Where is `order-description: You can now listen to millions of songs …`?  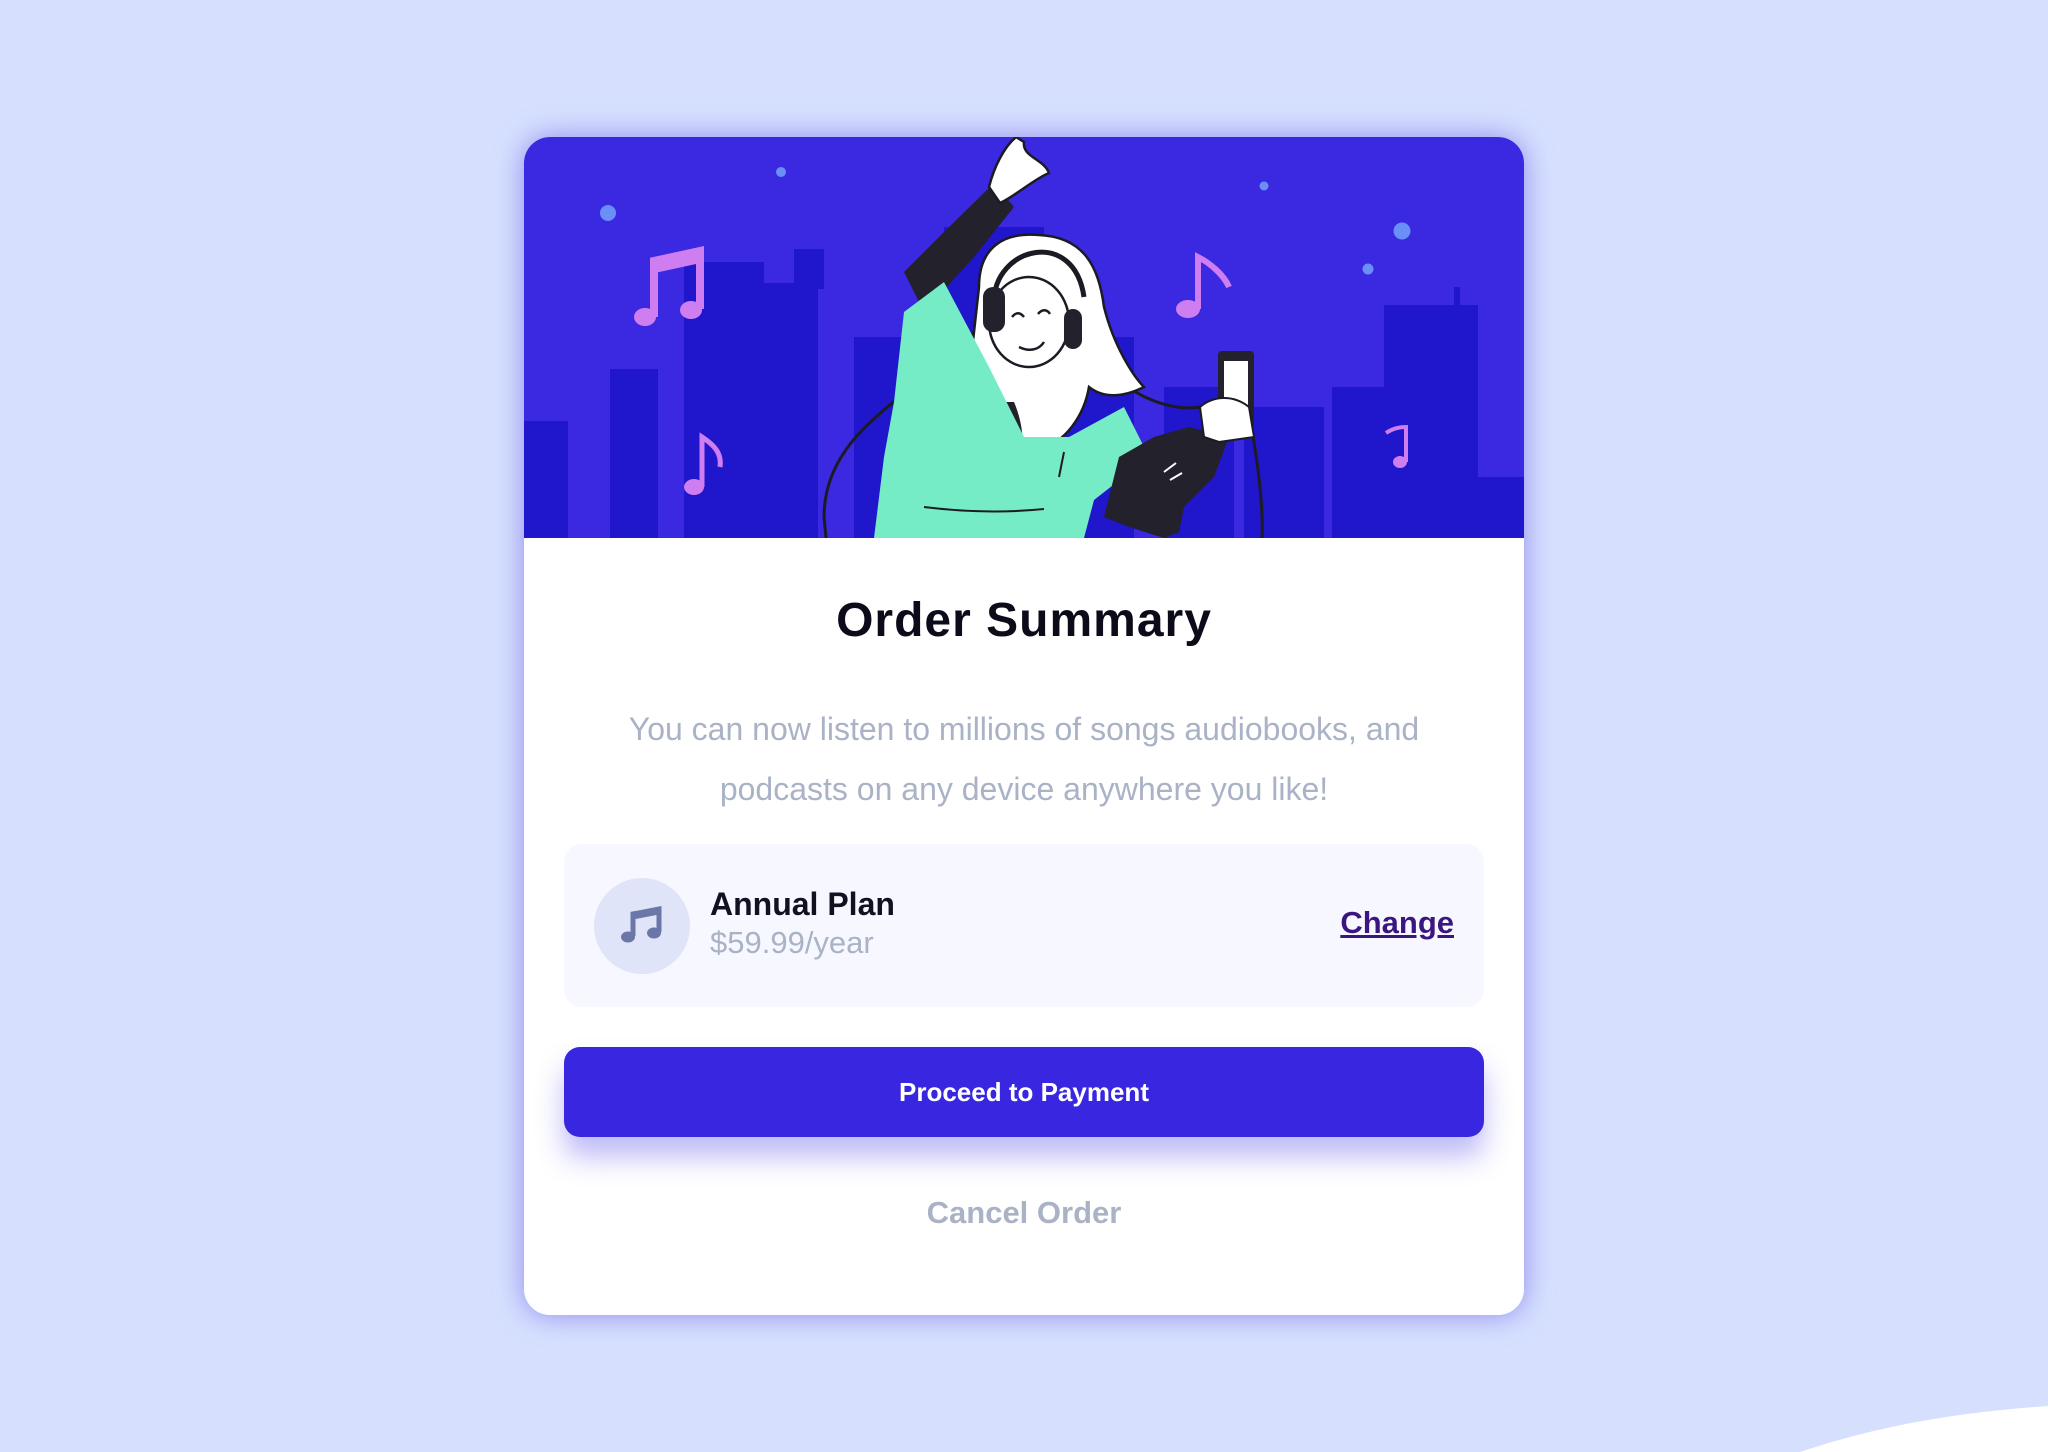
order-description: You can now listen to millions of songs … is located at coordinates (1024, 759).